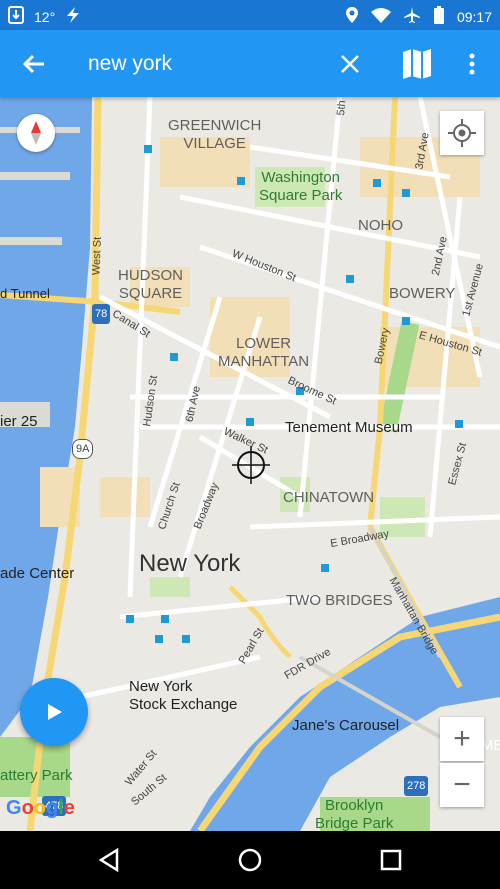 This screenshot has height=889, width=500. Describe the element at coordinates (342, 108) in the screenshot. I see `street-5th: 5th` at that location.